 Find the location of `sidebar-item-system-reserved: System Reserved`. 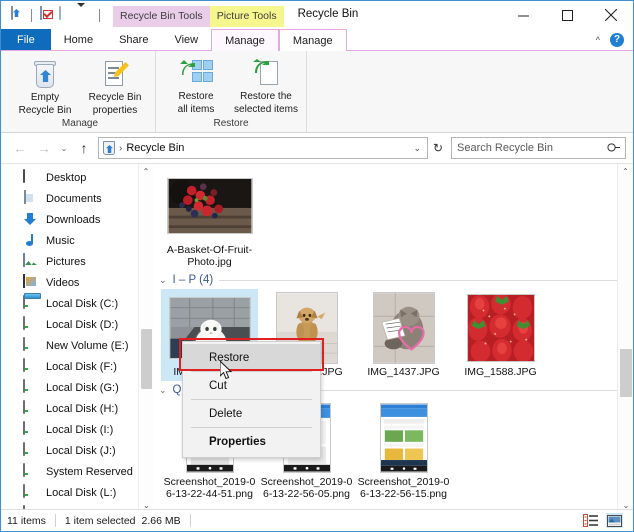

sidebar-item-system-reserved: System Reserved is located at coordinates (77, 471).